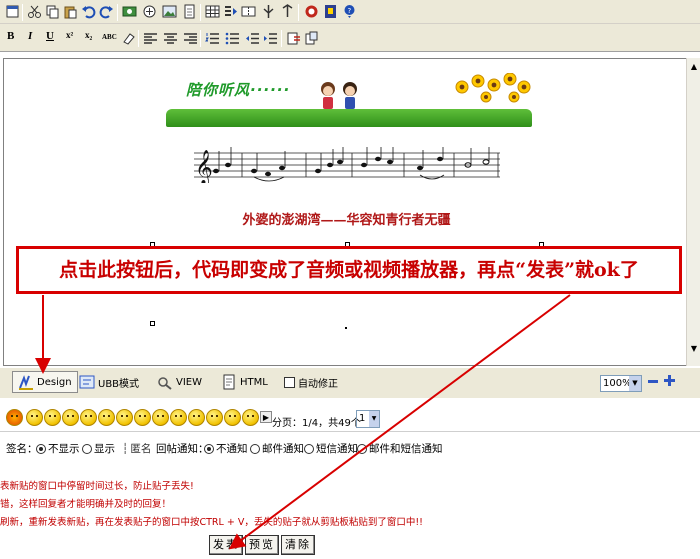 Image resolution: width=700 pixels, height=559 pixels. I want to click on preview-button: 预览, so click(262, 545).